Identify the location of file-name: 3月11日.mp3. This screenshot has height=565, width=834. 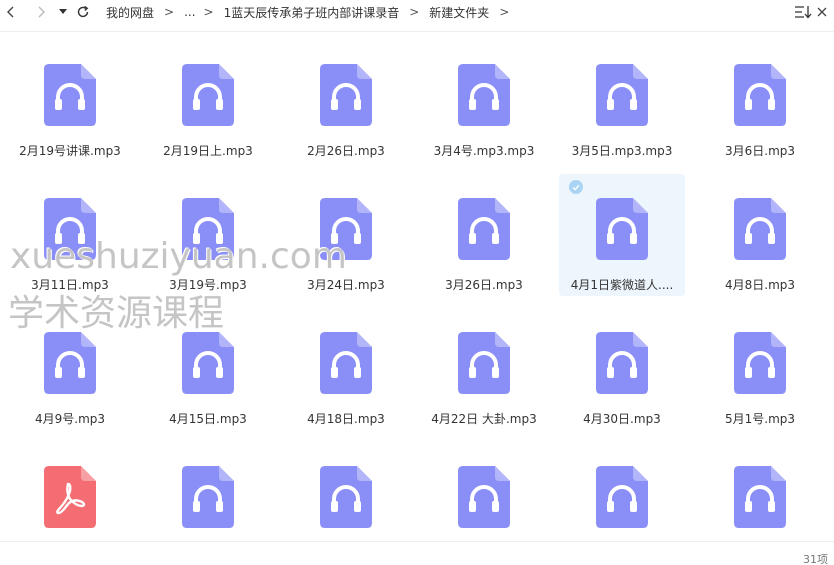
(70, 285).